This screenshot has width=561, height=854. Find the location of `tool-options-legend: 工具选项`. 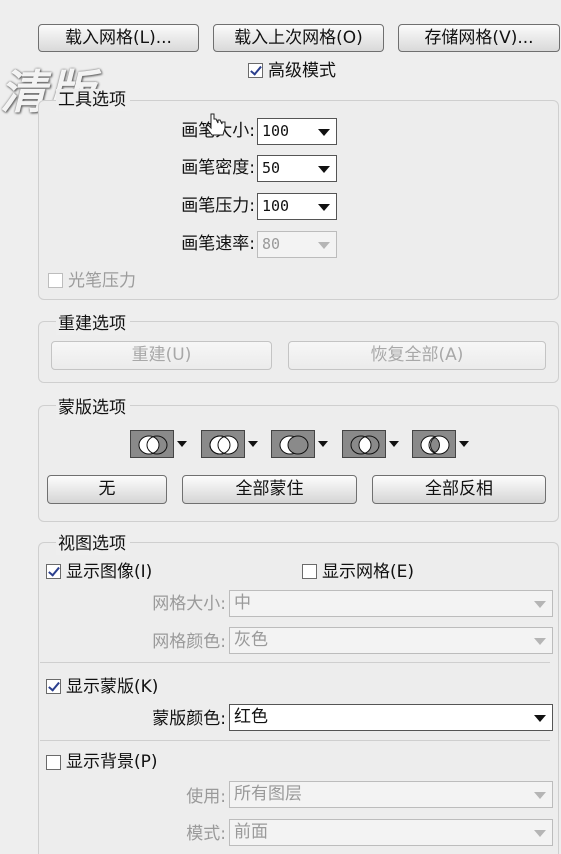

tool-options-legend: 工具选项 is located at coordinates (93, 100).